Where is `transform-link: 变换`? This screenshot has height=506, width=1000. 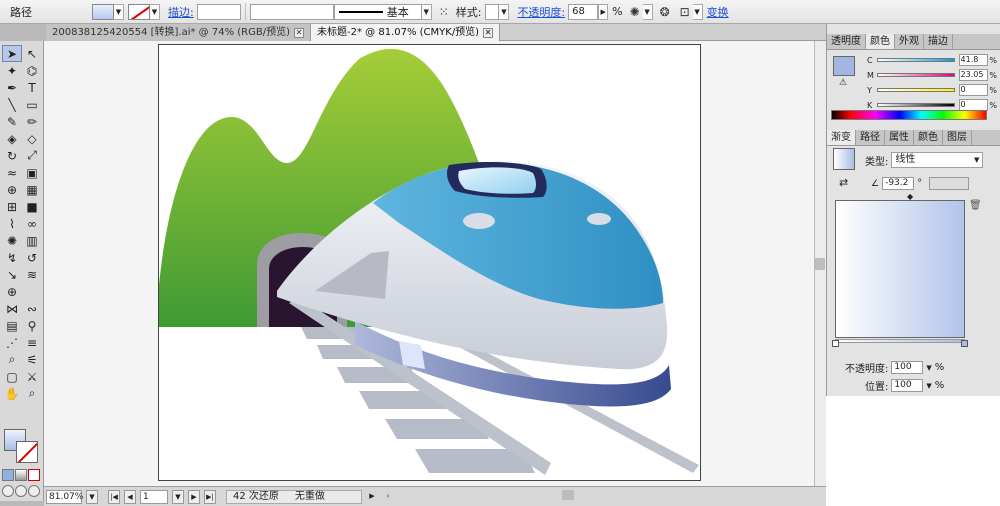 transform-link: 变换 is located at coordinates (718, 12).